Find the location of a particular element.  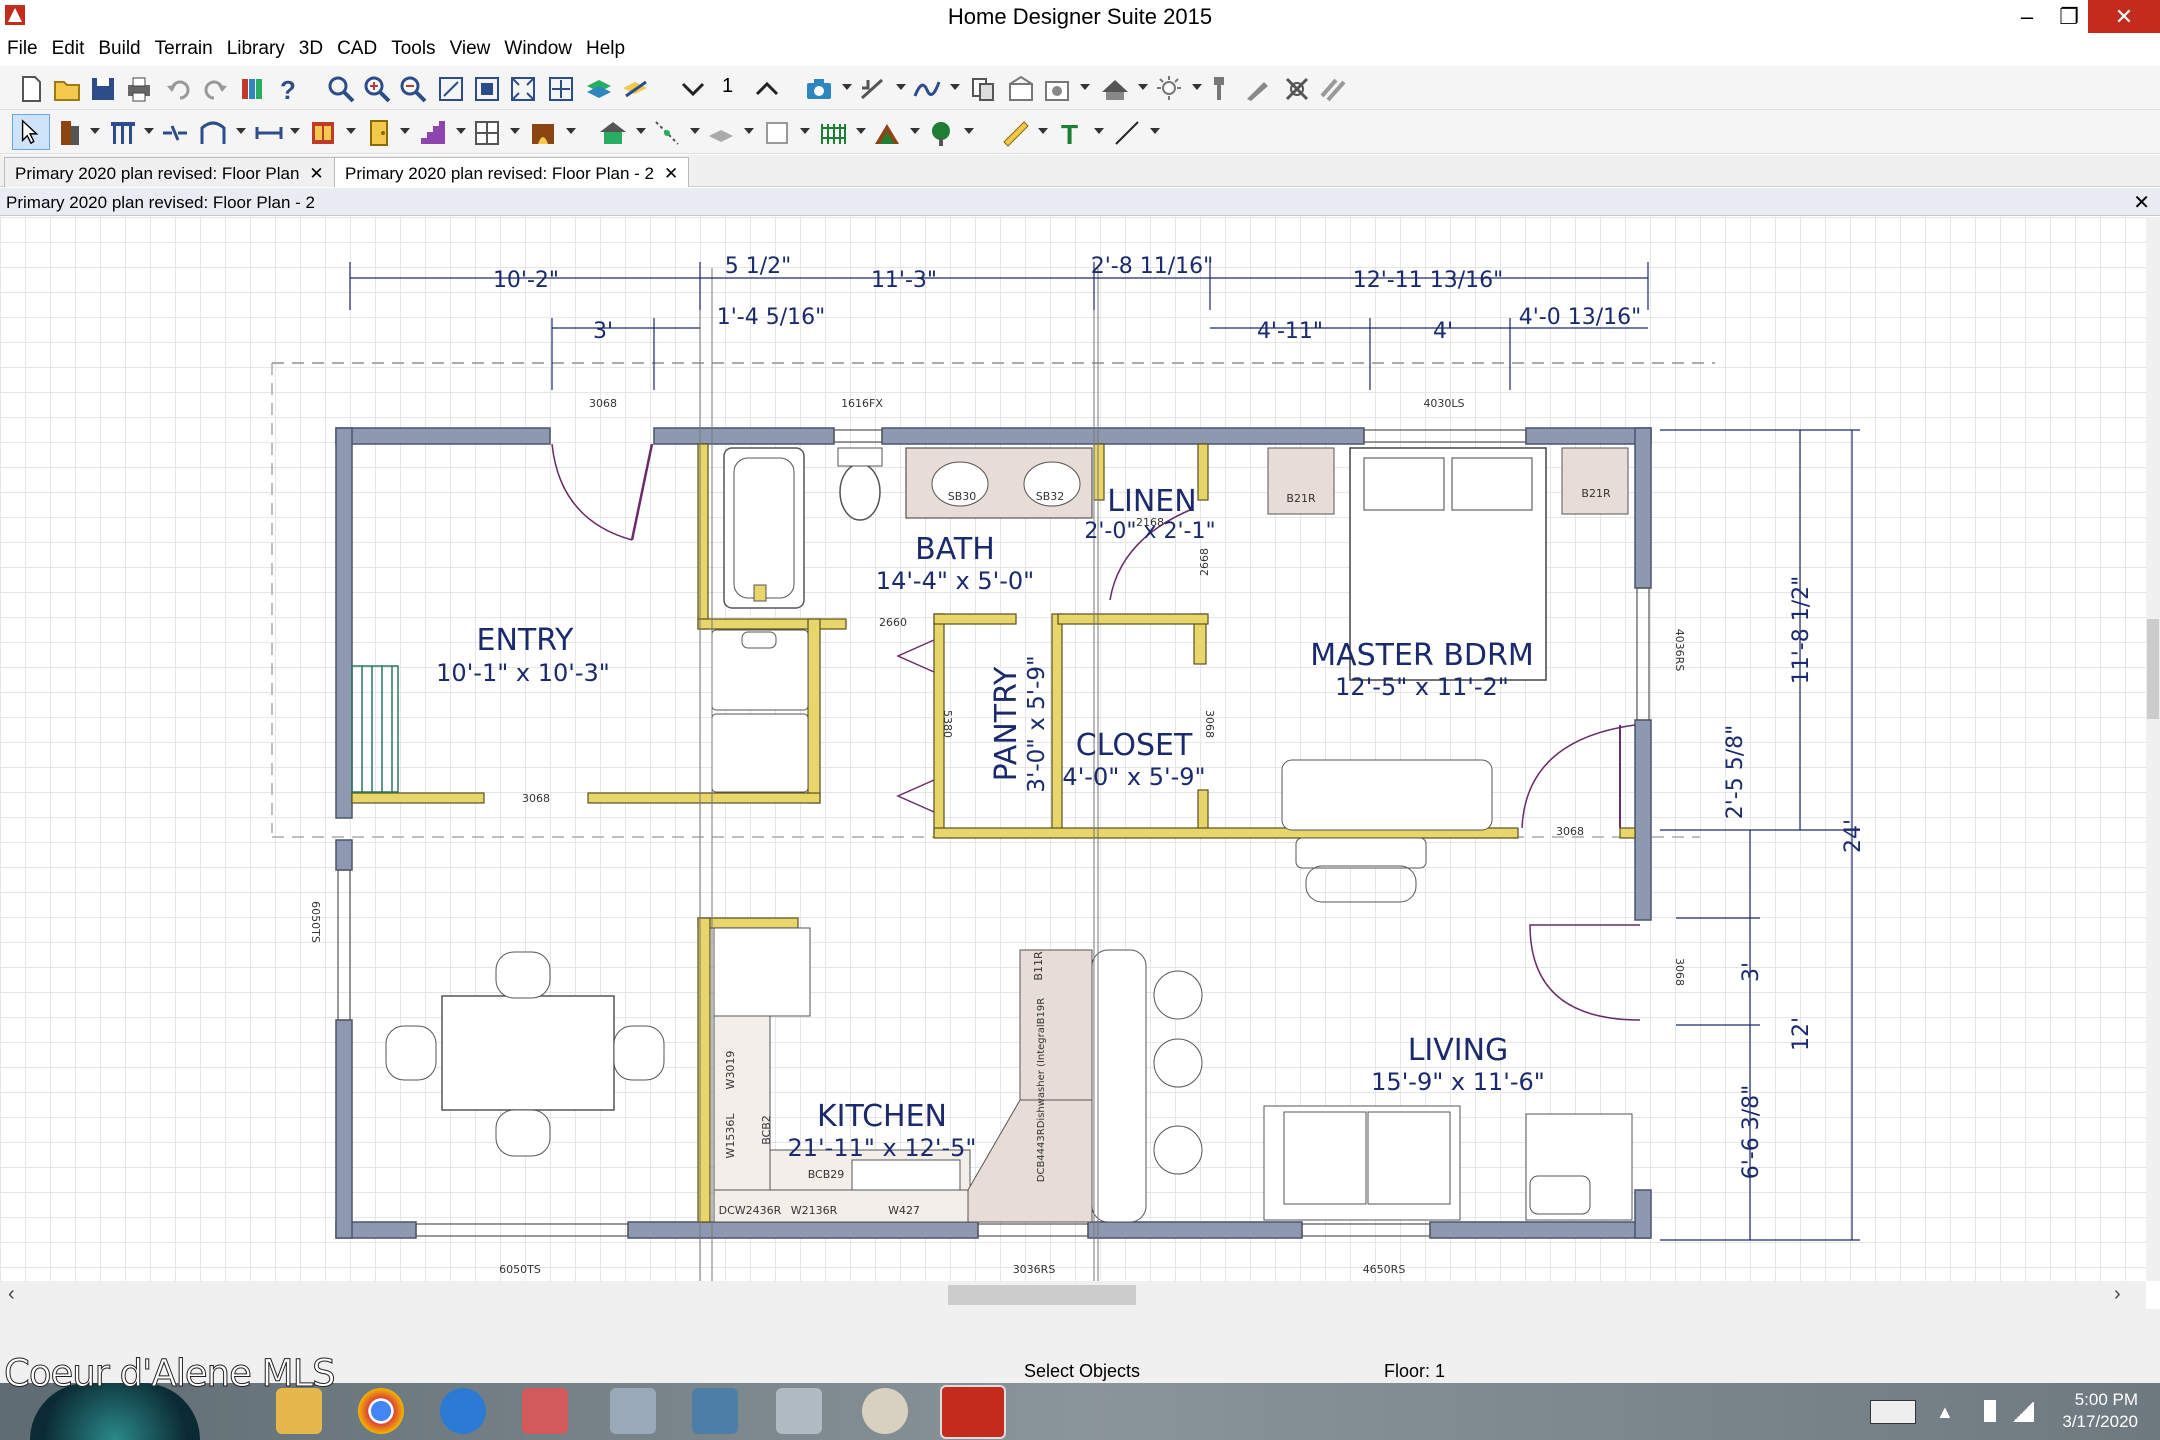

slab-icon is located at coordinates (721, 133).